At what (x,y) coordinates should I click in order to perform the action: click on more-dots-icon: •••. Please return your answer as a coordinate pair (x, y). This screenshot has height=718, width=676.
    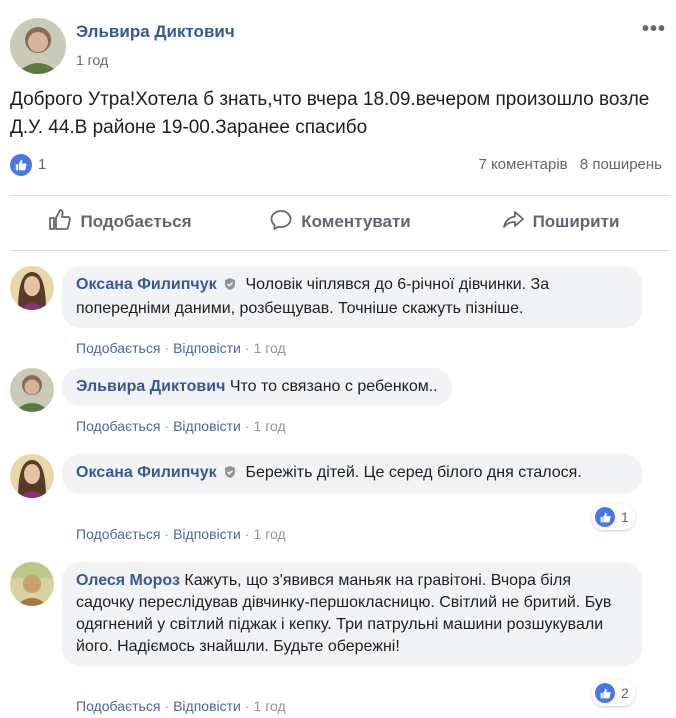
    Looking at the image, I should click on (654, 29).